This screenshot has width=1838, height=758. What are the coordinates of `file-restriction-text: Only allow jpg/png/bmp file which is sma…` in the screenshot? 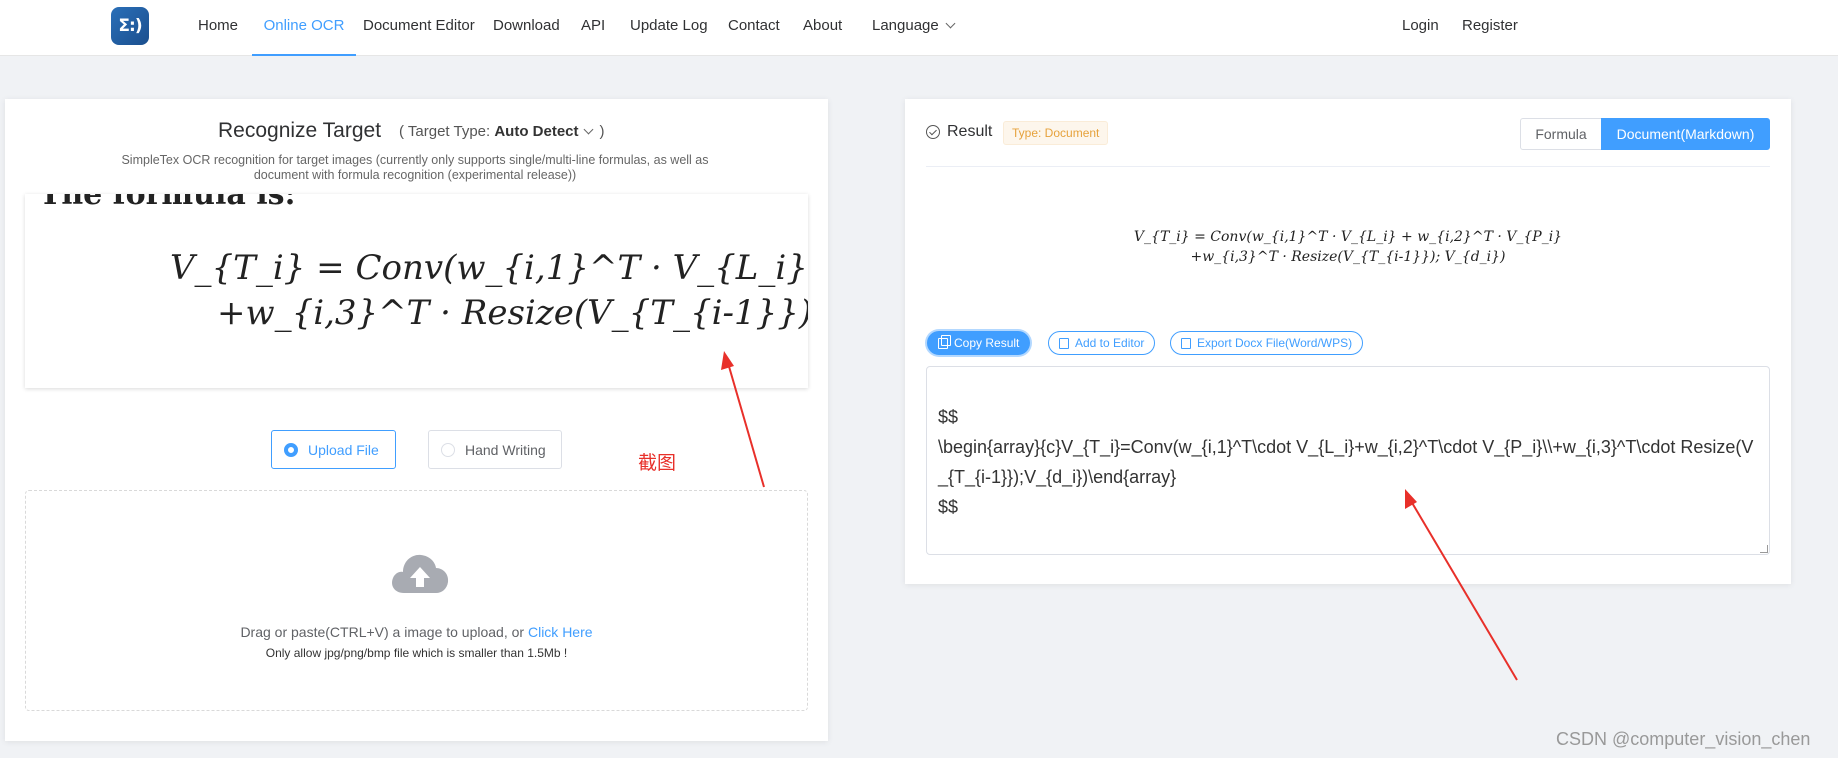 It's located at (416, 653).